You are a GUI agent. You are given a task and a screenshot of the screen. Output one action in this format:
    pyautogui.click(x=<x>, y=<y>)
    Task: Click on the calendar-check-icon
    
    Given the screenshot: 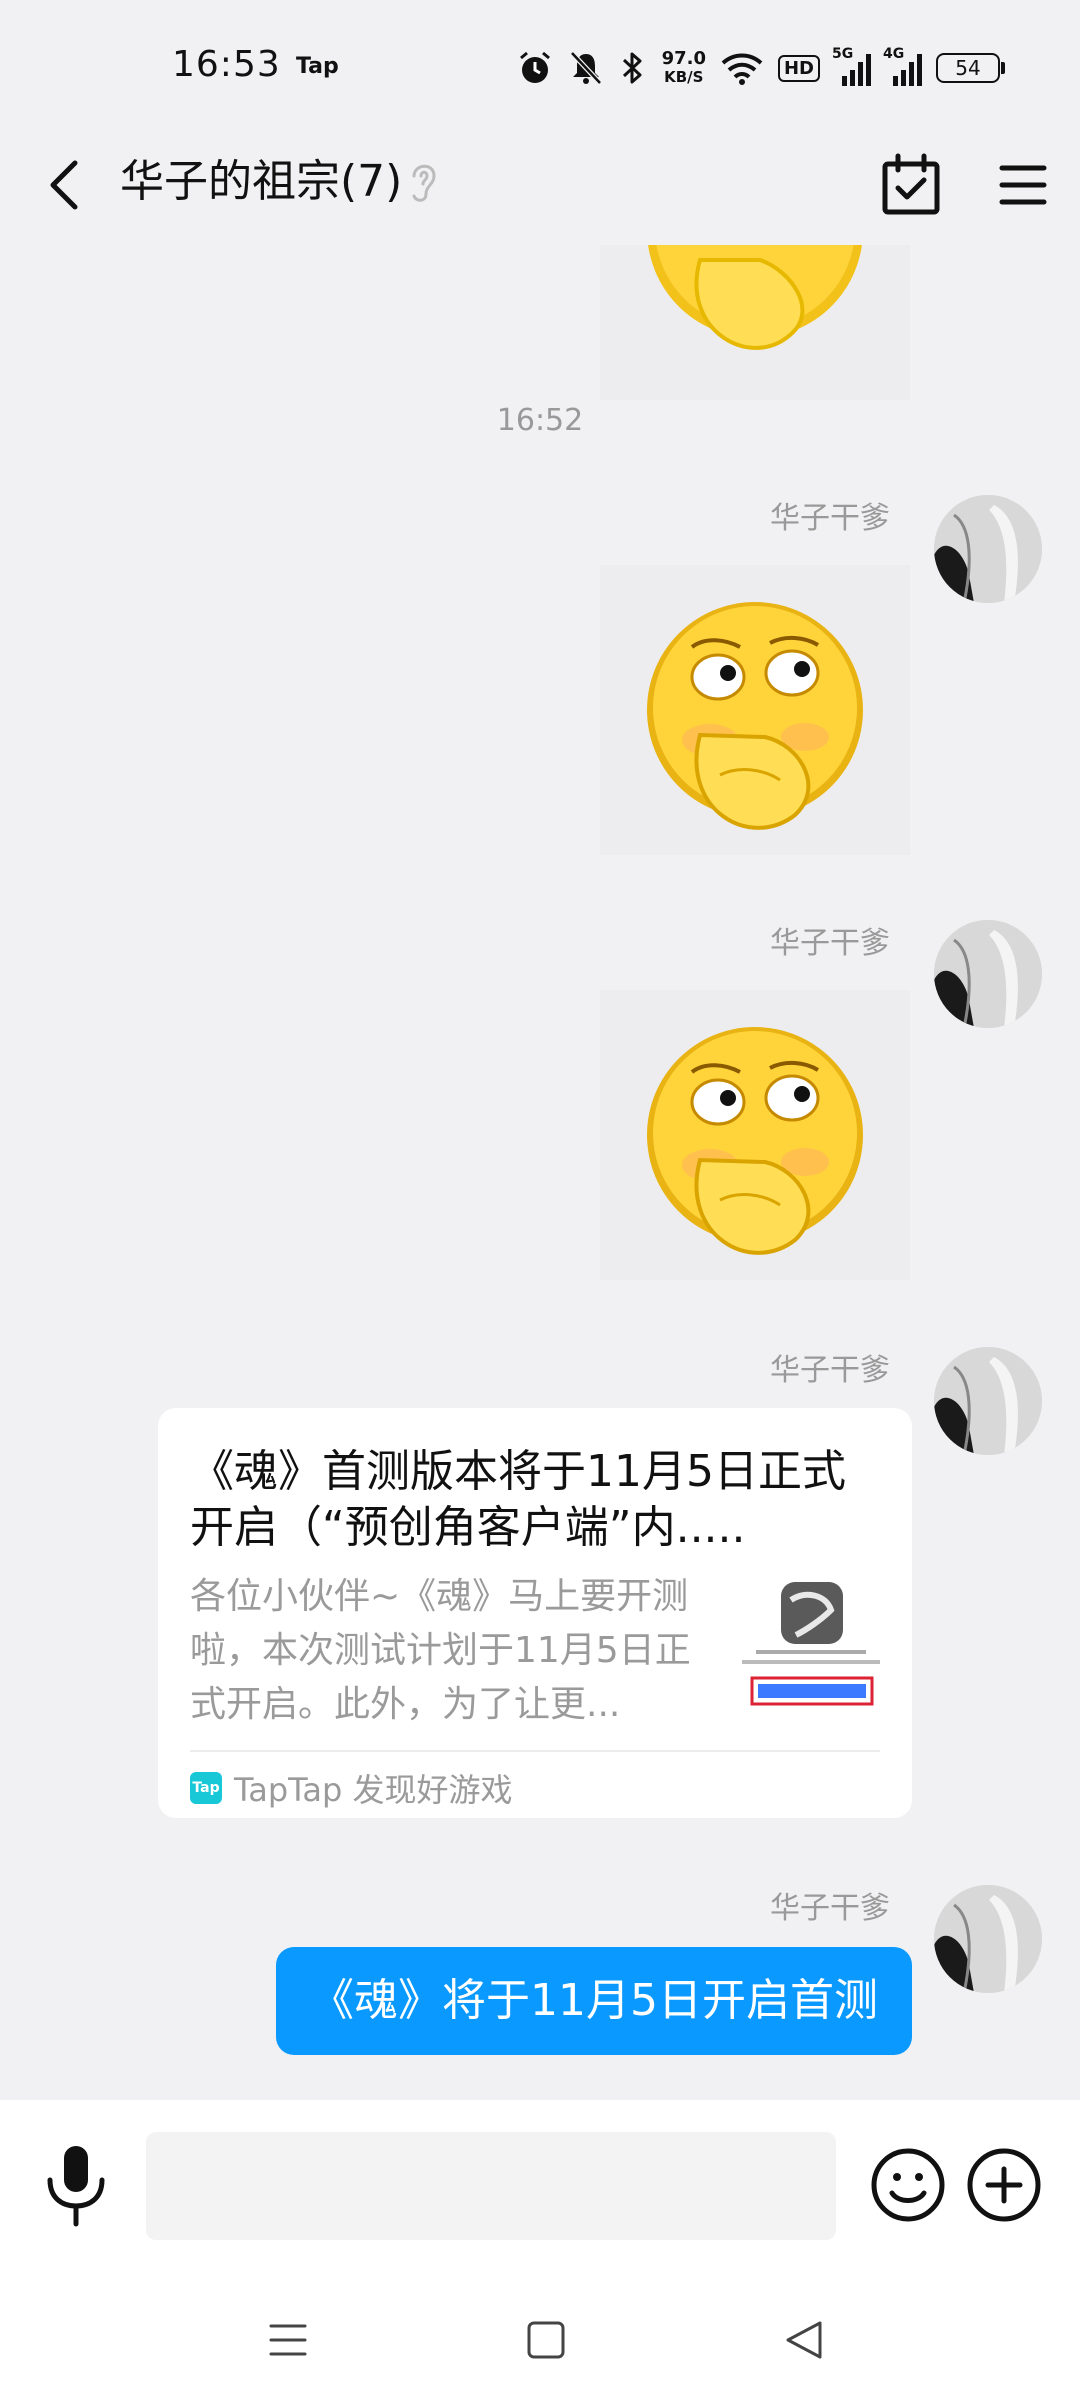 What is the action you would take?
    pyautogui.click(x=911, y=184)
    